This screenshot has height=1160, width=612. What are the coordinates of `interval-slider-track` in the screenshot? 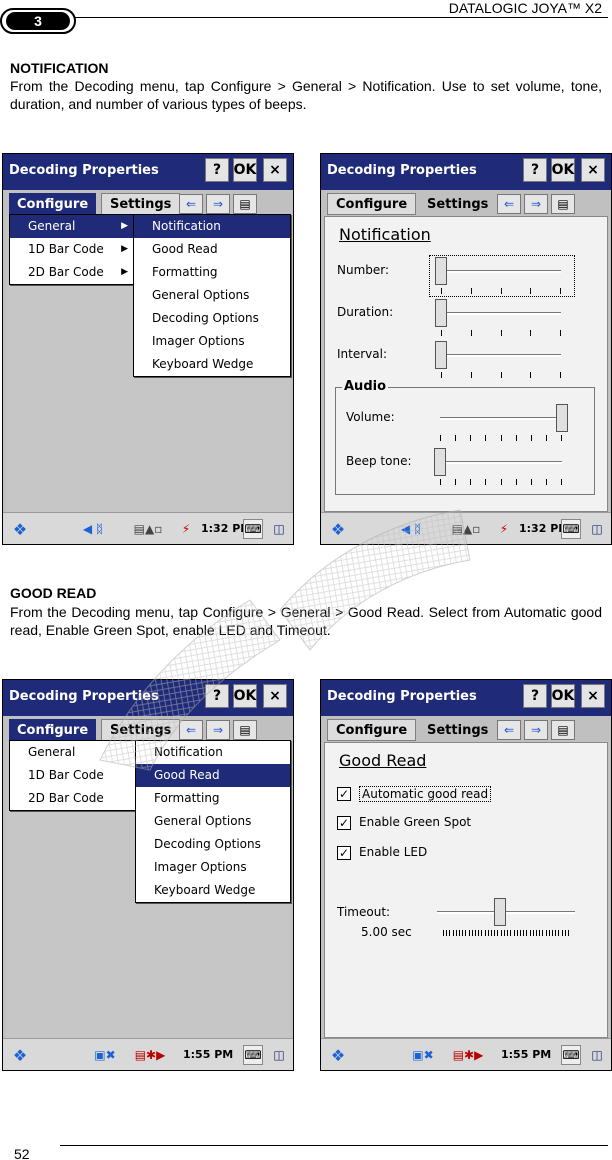 It's located at (501, 355).